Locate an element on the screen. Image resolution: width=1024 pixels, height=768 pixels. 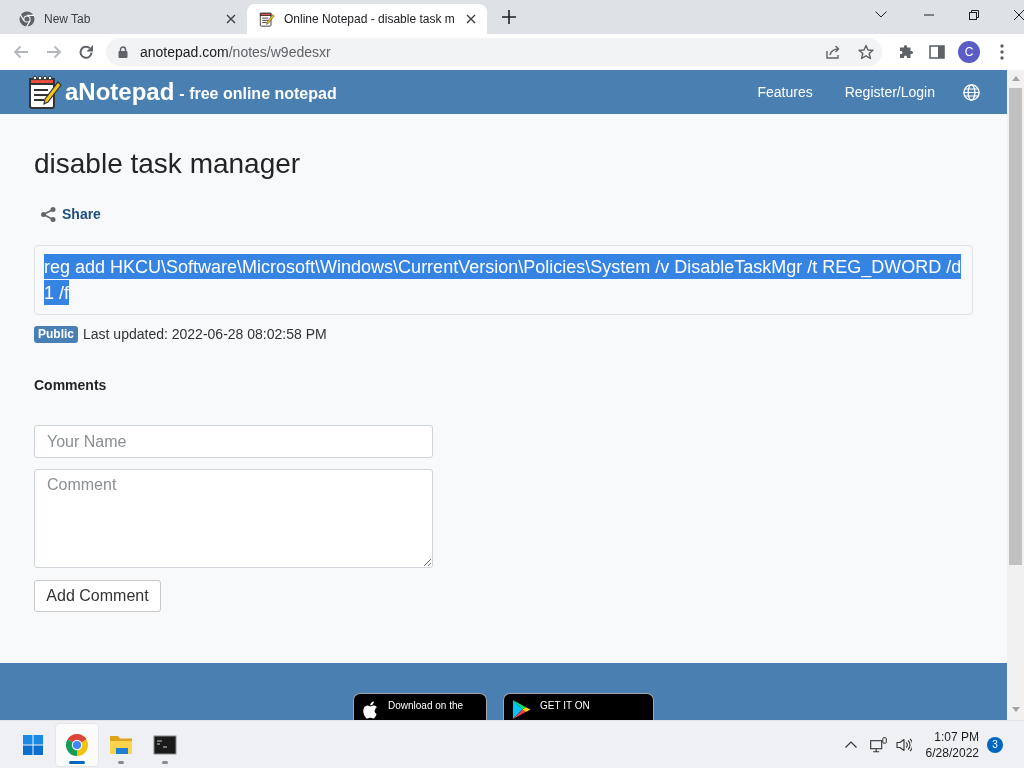
bookmark-star-icon is located at coordinates (866, 52).